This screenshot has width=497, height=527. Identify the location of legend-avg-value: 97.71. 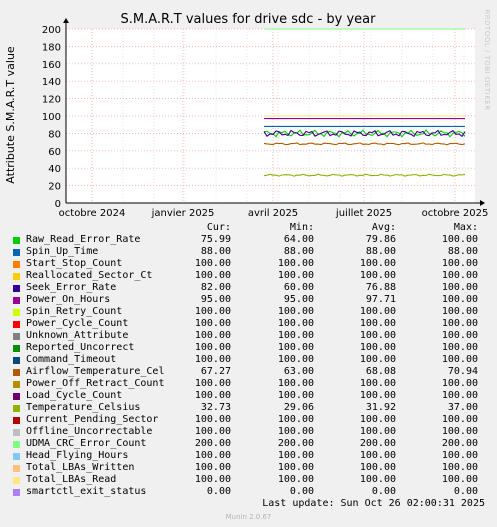
(380, 299).